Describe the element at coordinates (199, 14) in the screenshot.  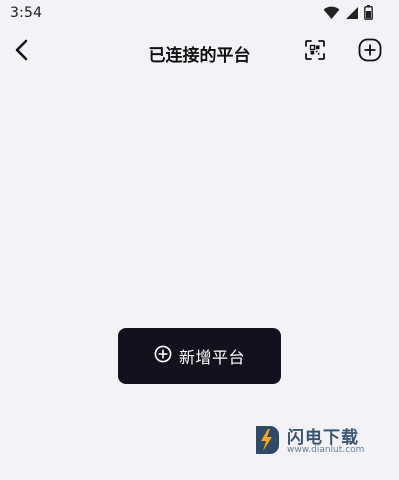
I see `status-bar: 3:54` at that location.